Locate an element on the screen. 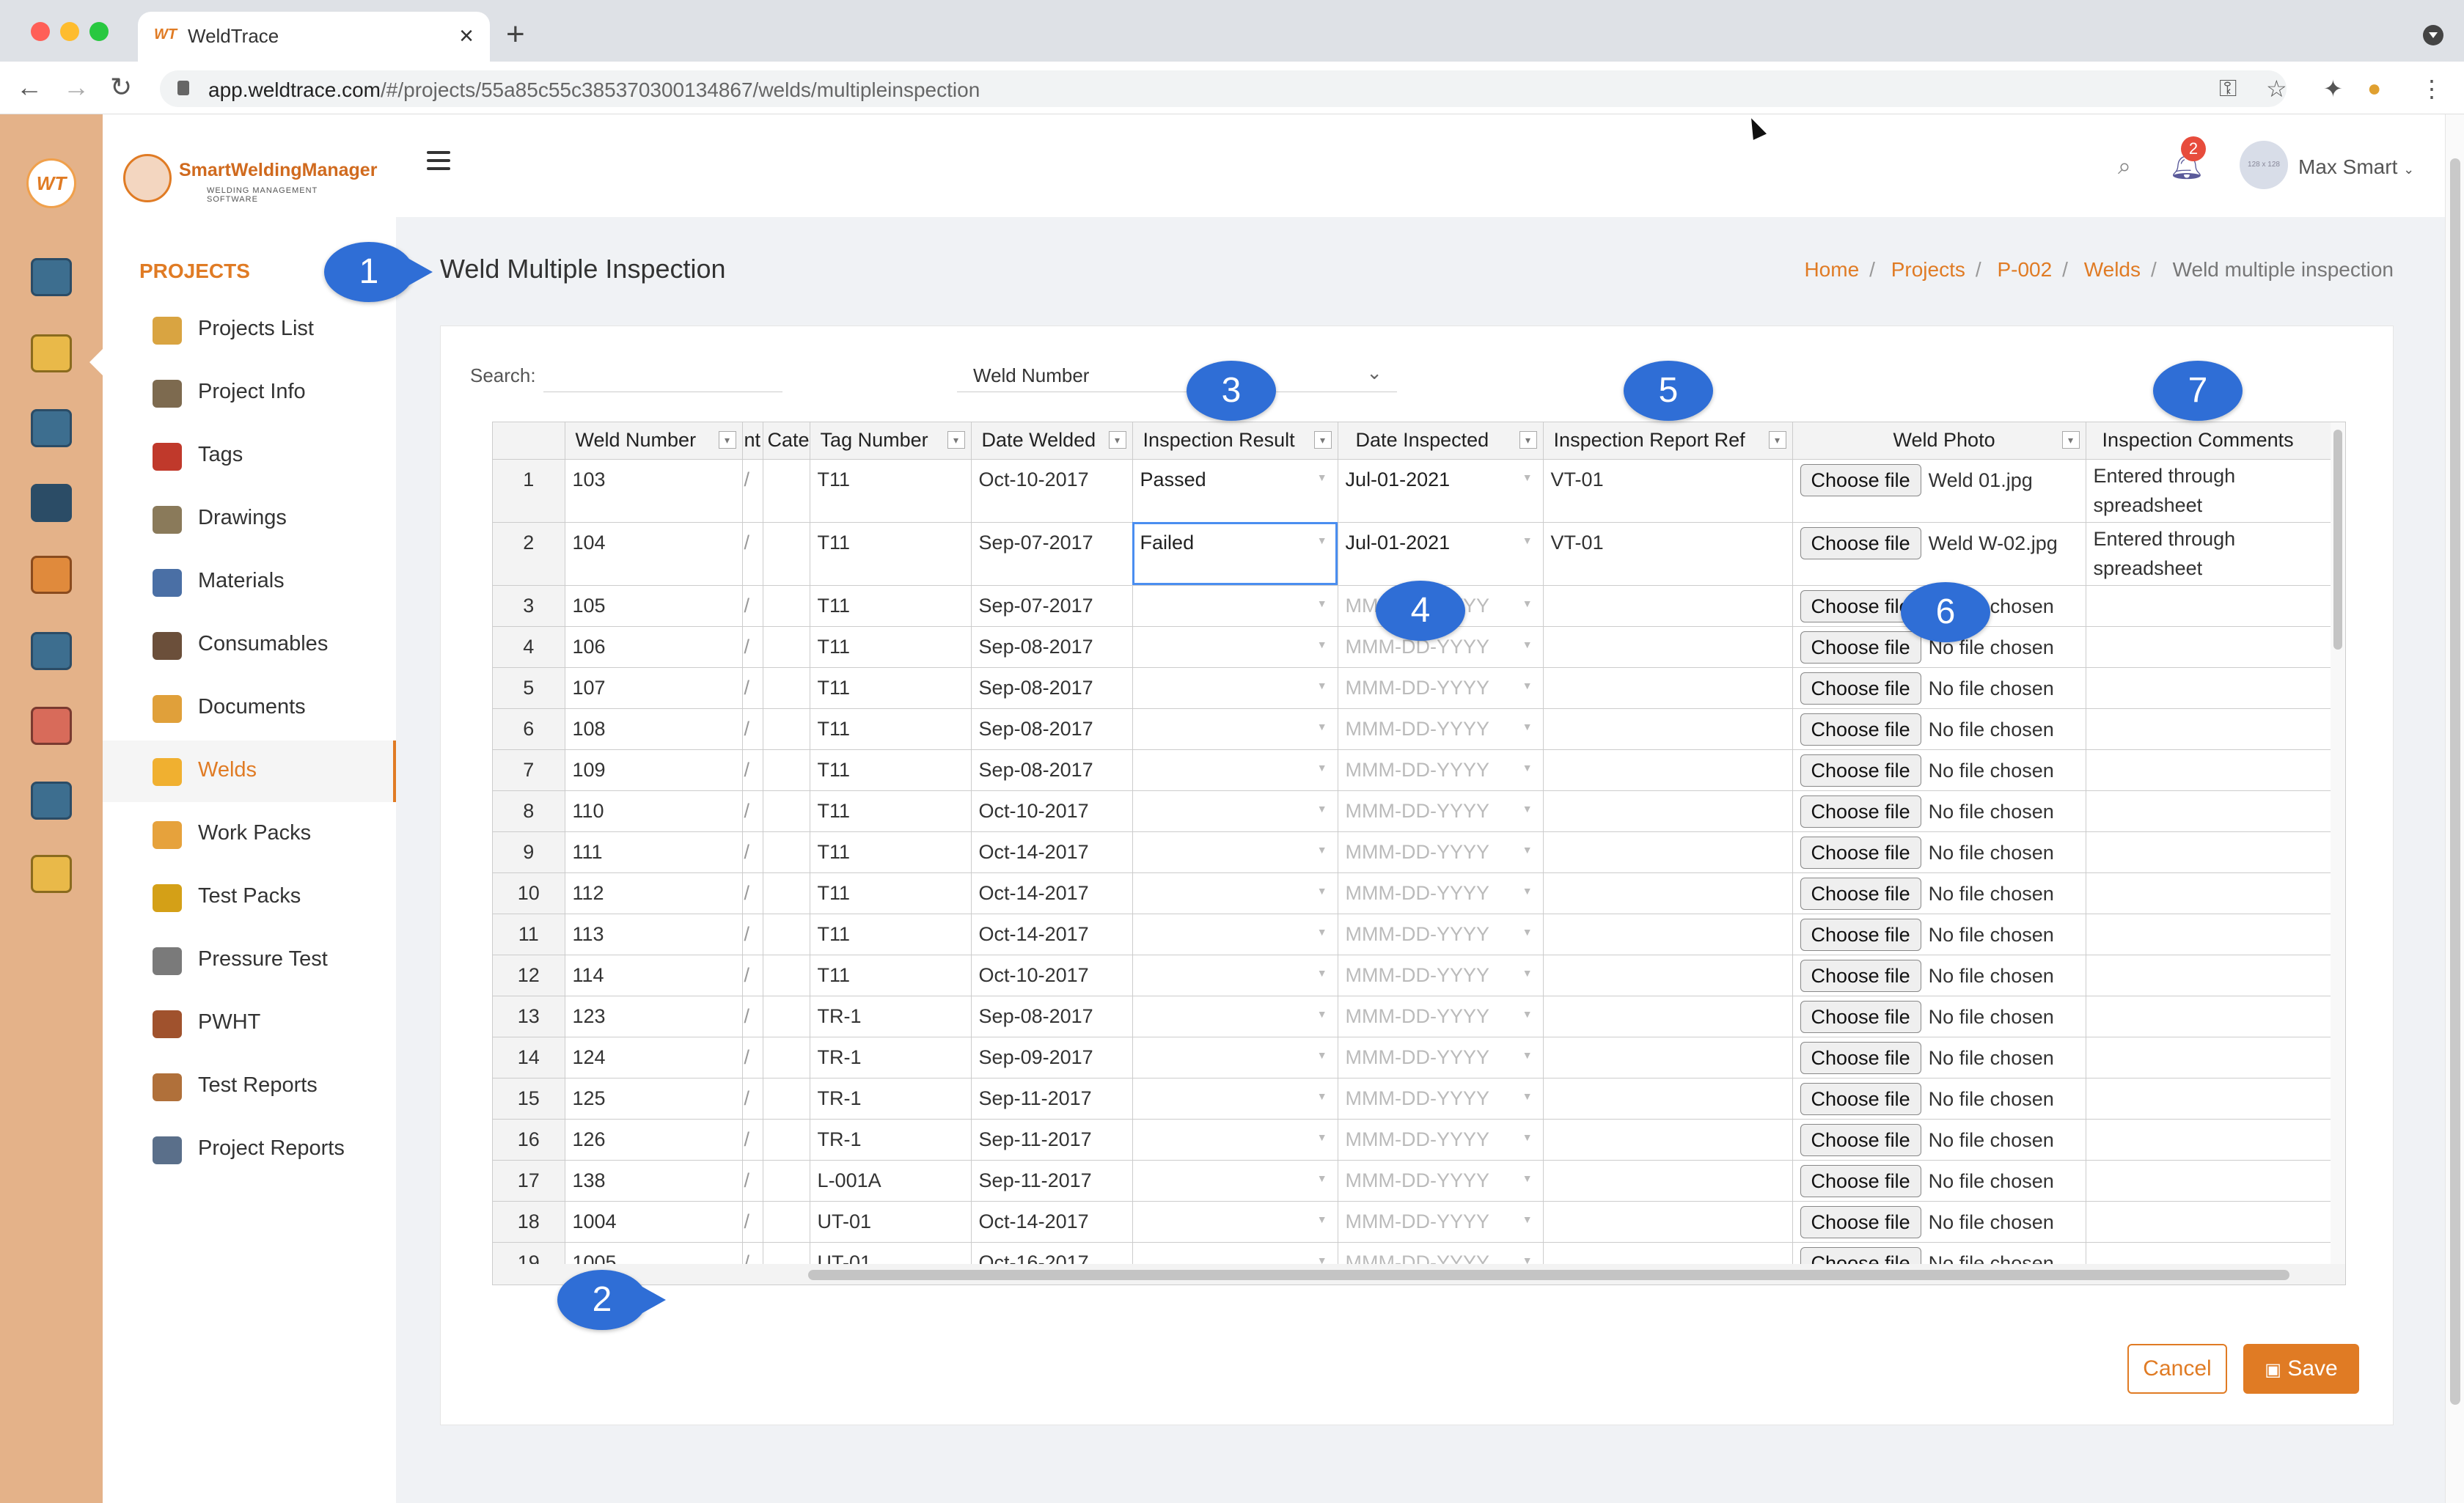 Image resolution: width=2464 pixels, height=1503 pixels. column-header-weld-photo: Weld Photo ▾ is located at coordinates (1939, 441).